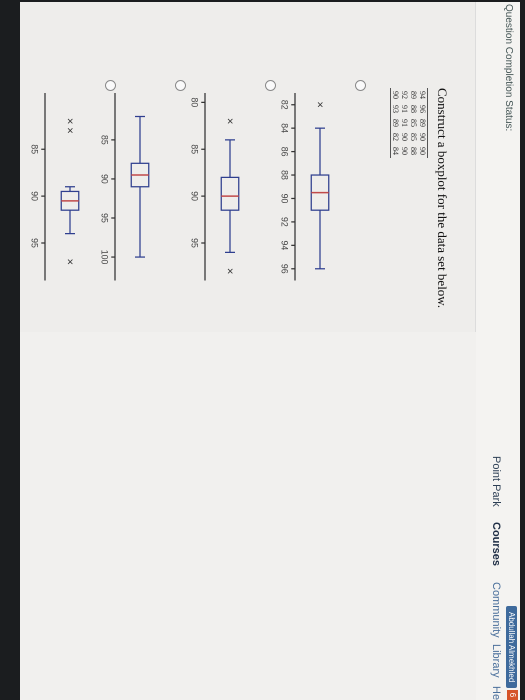 The width and height of the screenshot is (525, 700). Describe the element at coordinates (270, 85) in the screenshot. I see `answer-option-2-radio` at that location.